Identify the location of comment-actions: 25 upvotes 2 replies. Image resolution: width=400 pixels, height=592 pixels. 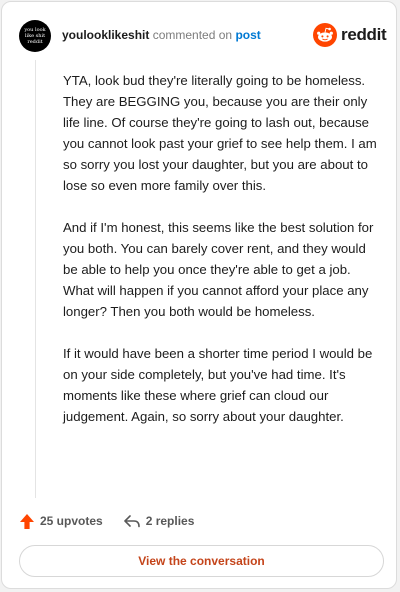
(106, 521).